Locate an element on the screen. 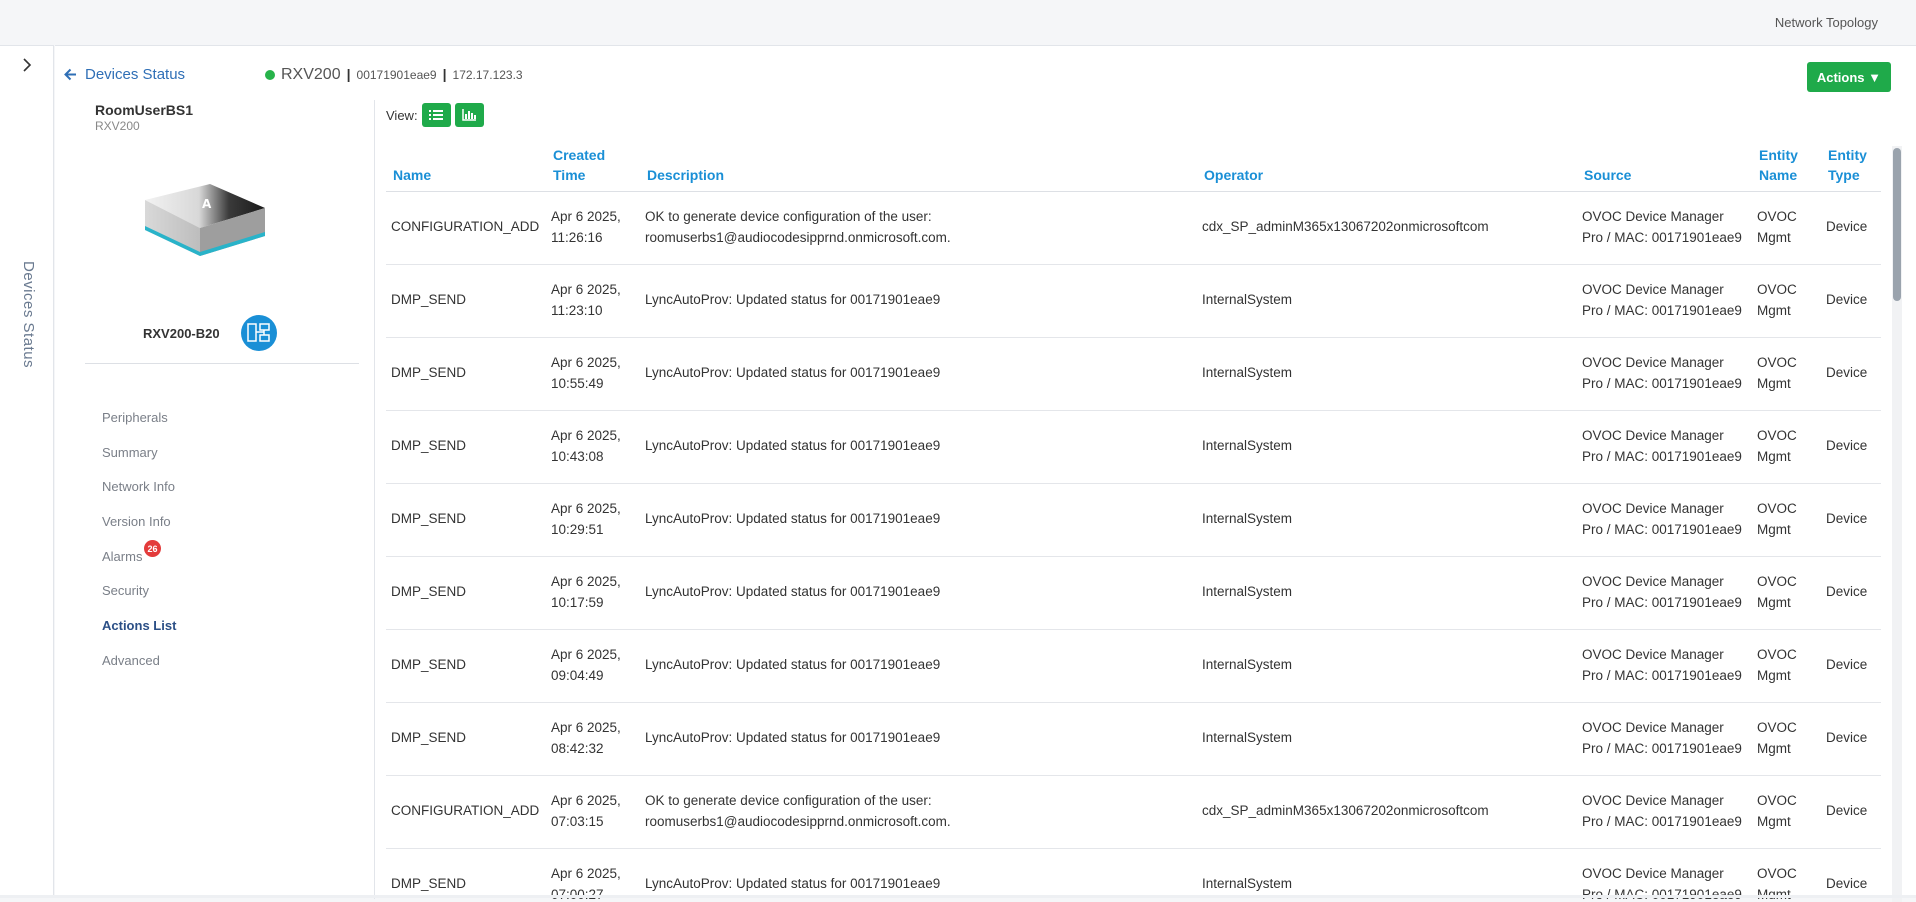 The width and height of the screenshot is (1916, 902). actions-button: Actions ▼ is located at coordinates (1849, 77).